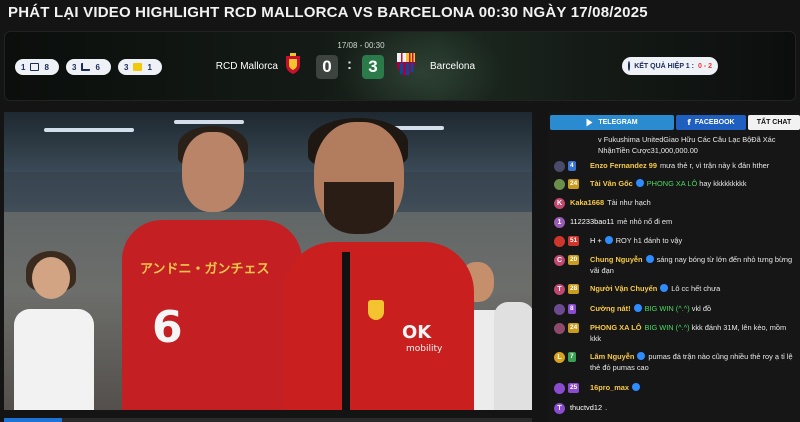 This screenshot has width=800, height=422. Describe the element at coordinates (559, 260) in the screenshot. I see `avatar: C` at that location.